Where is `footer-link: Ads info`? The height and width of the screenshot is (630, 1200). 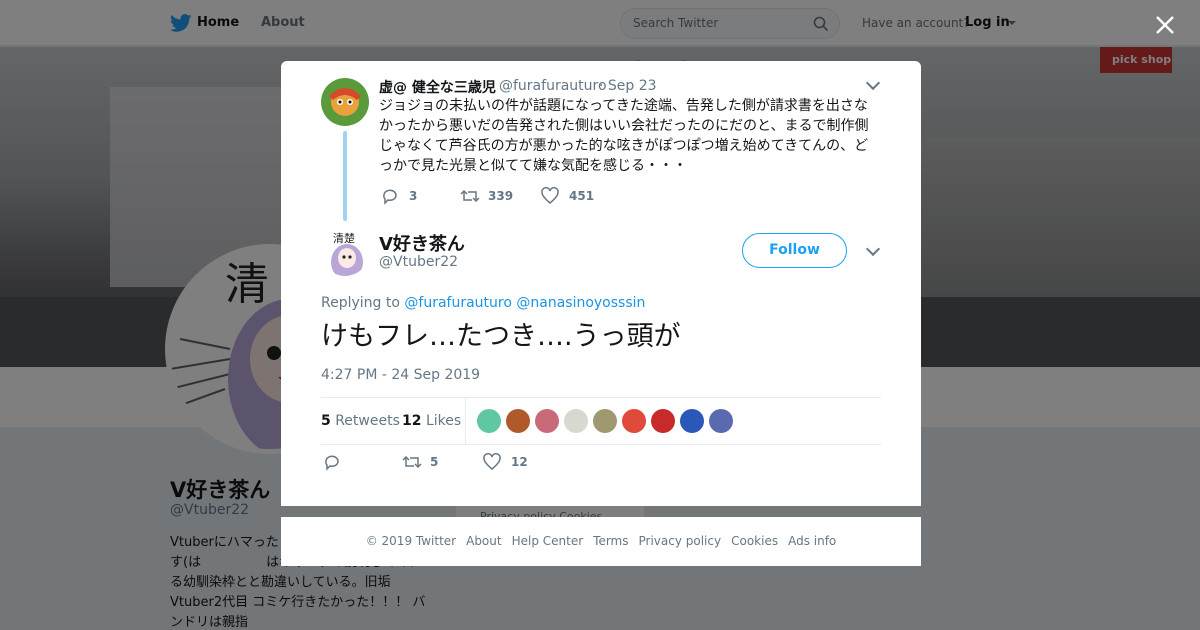
footer-link: Ads info is located at coordinates (812, 541).